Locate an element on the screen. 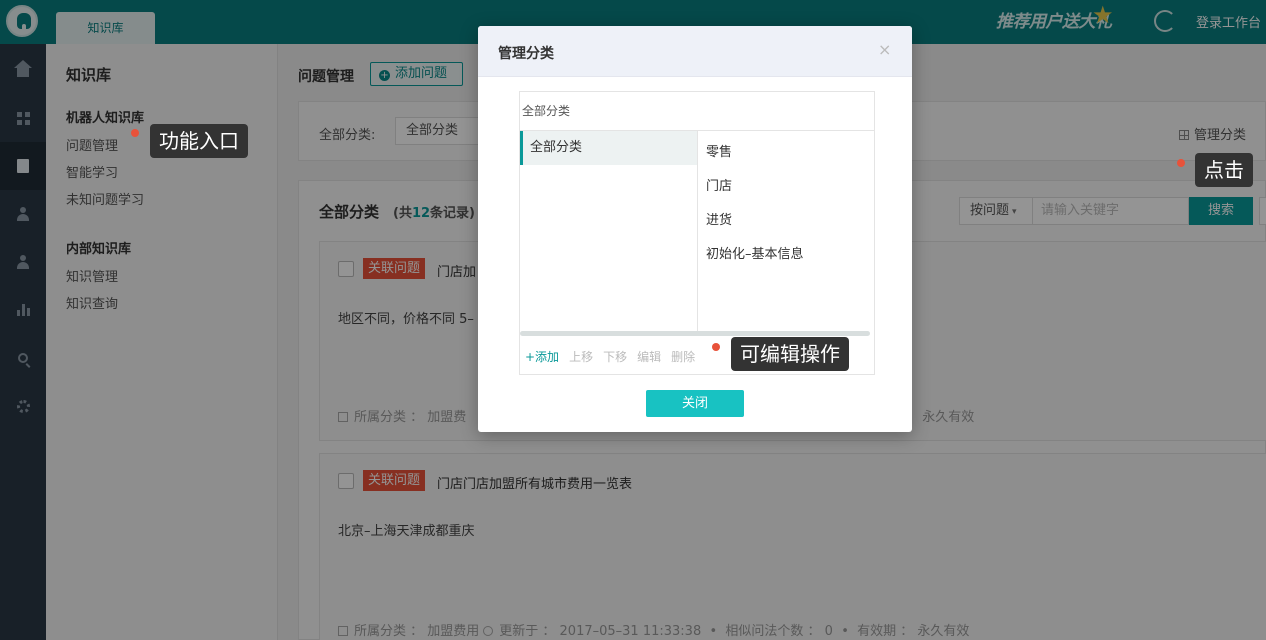 Image resolution: width=1266 pixels, height=640 pixels. horizontal-scrollbar is located at coordinates (695, 333).